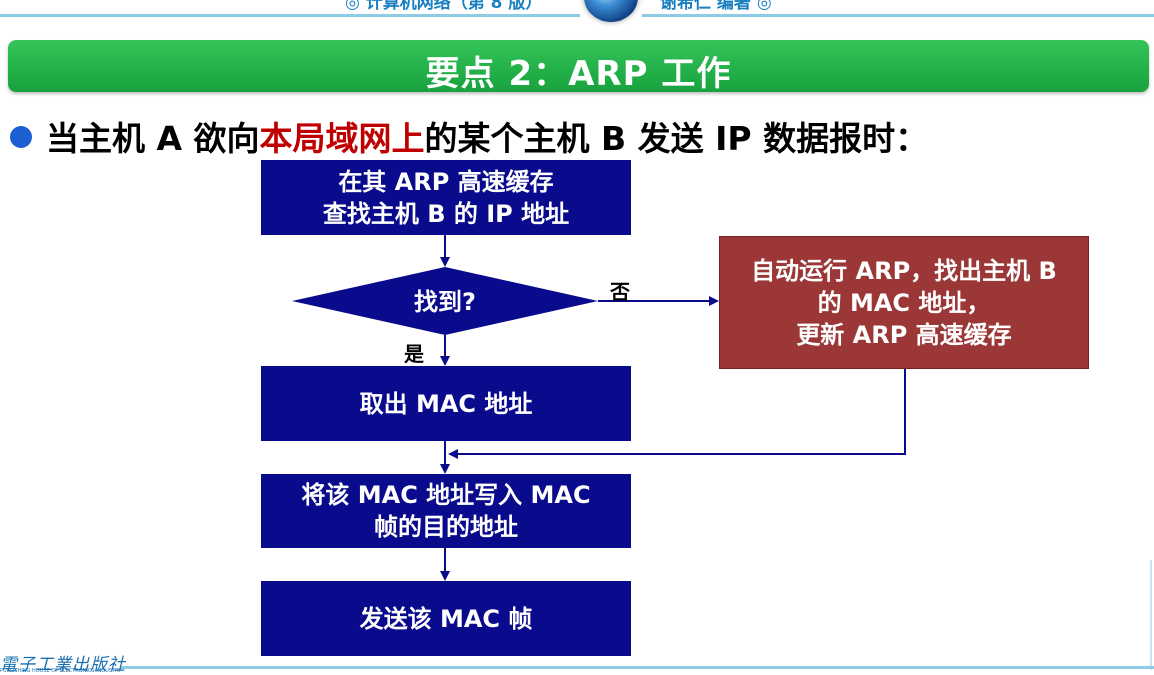 The width and height of the screenshot is (1154, 675). What do you see at coordinates (446, 618) in the screenshot?
I see `flow-step-send-frame: 发送该 MAC 帧` at bounding box center [446, 618].